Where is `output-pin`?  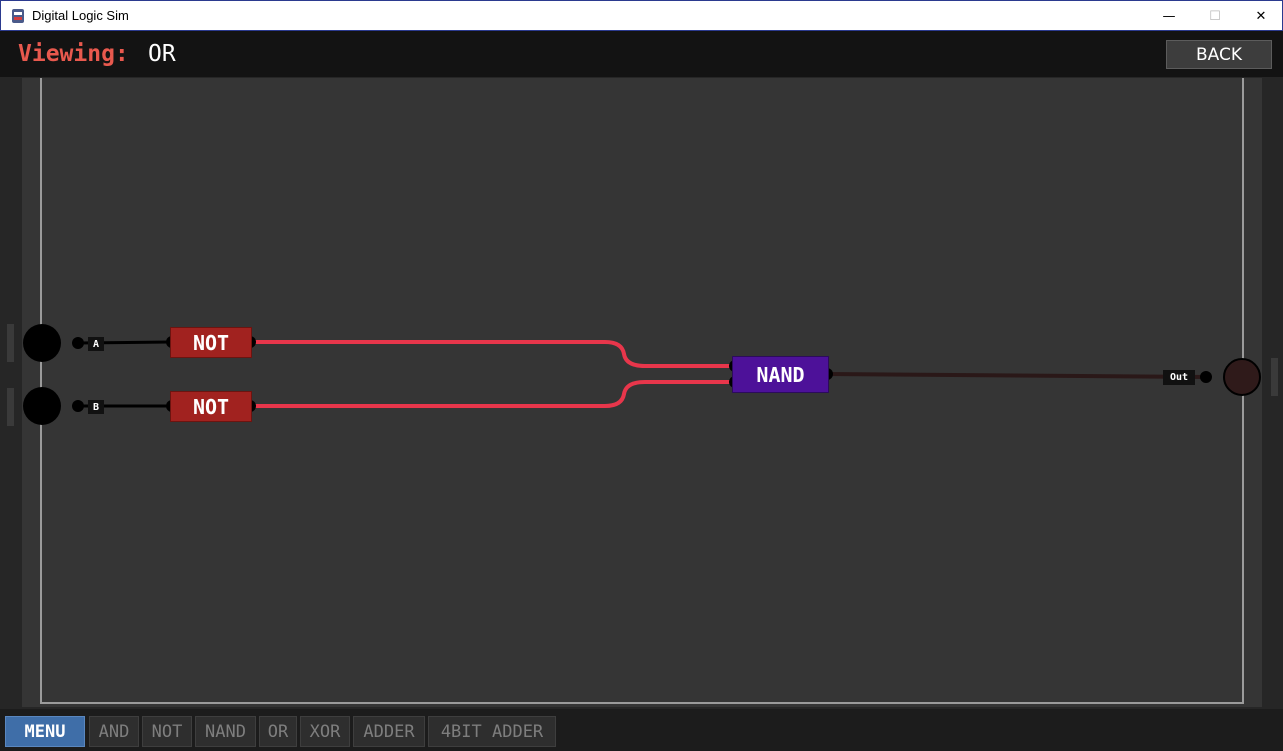 output-pin is located at coordinates (1206, 377).